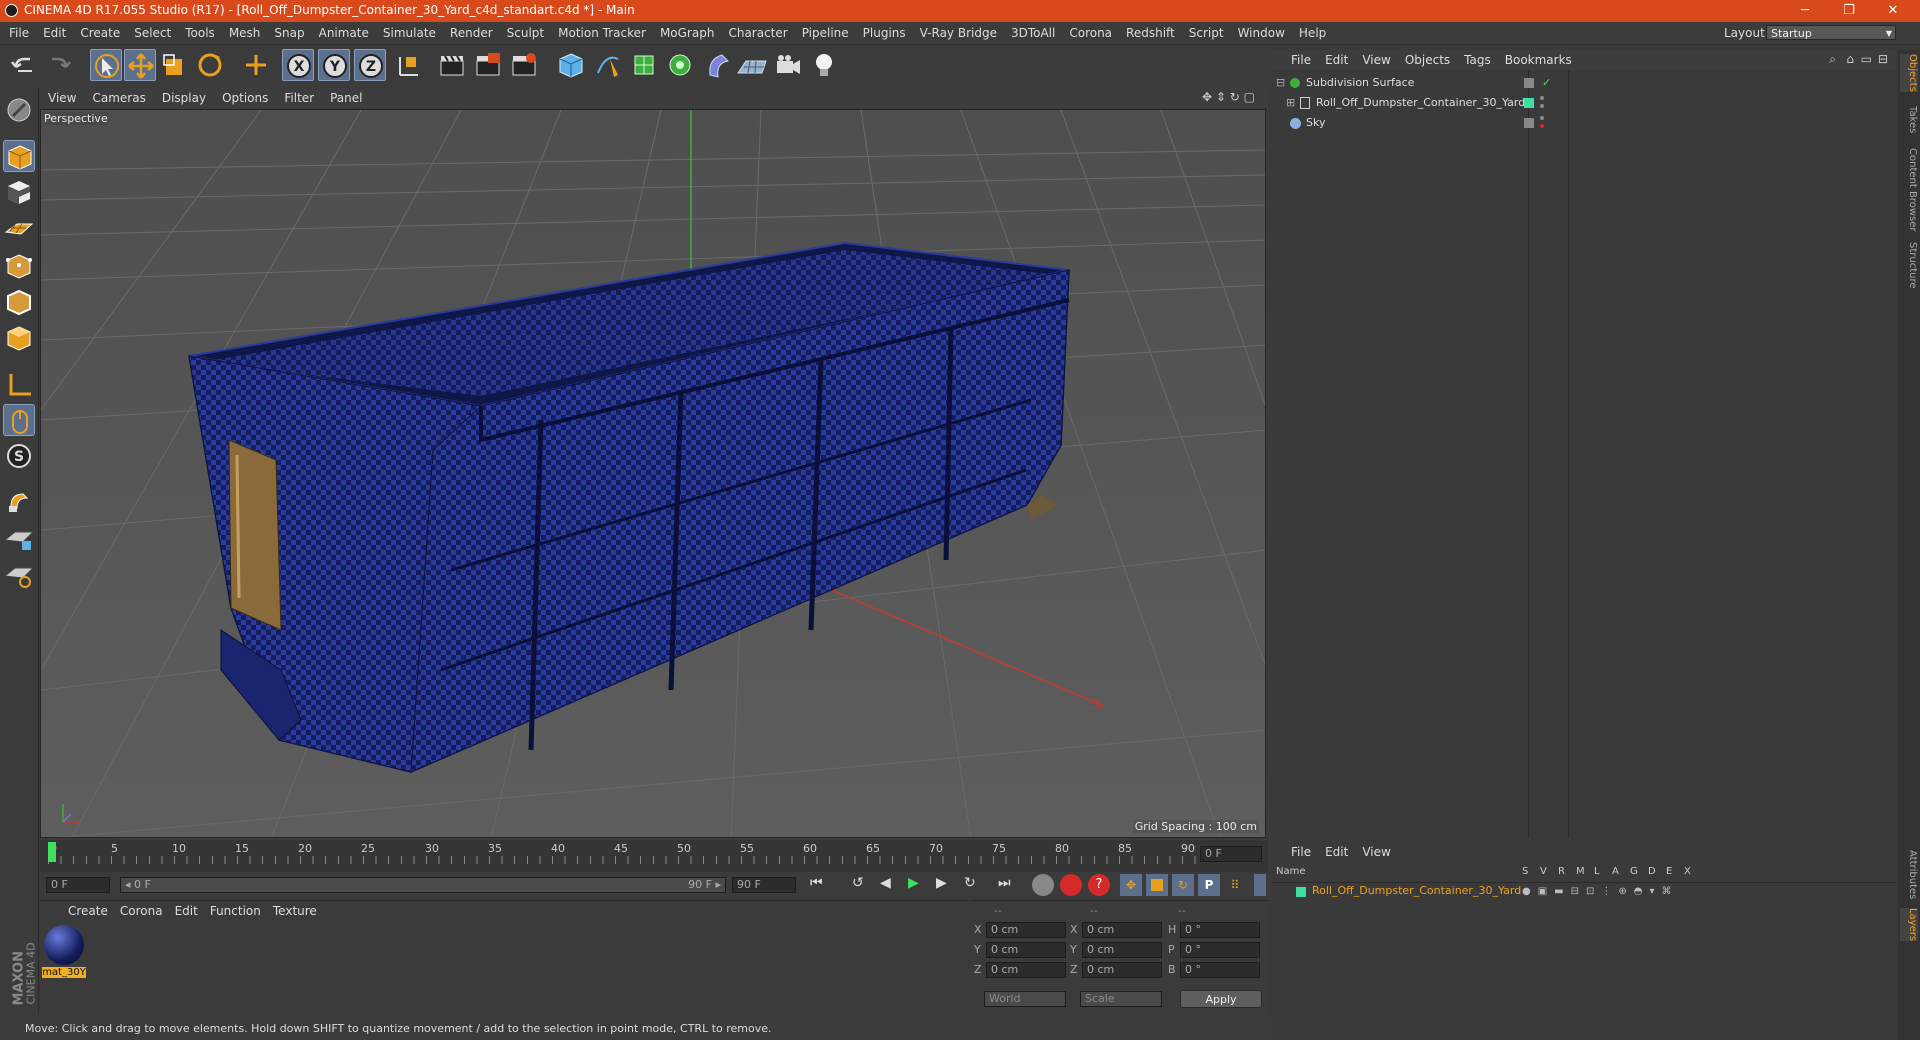  I want to click on menu-vray-bridge: V-Ray Bridge, so click(958, 33).